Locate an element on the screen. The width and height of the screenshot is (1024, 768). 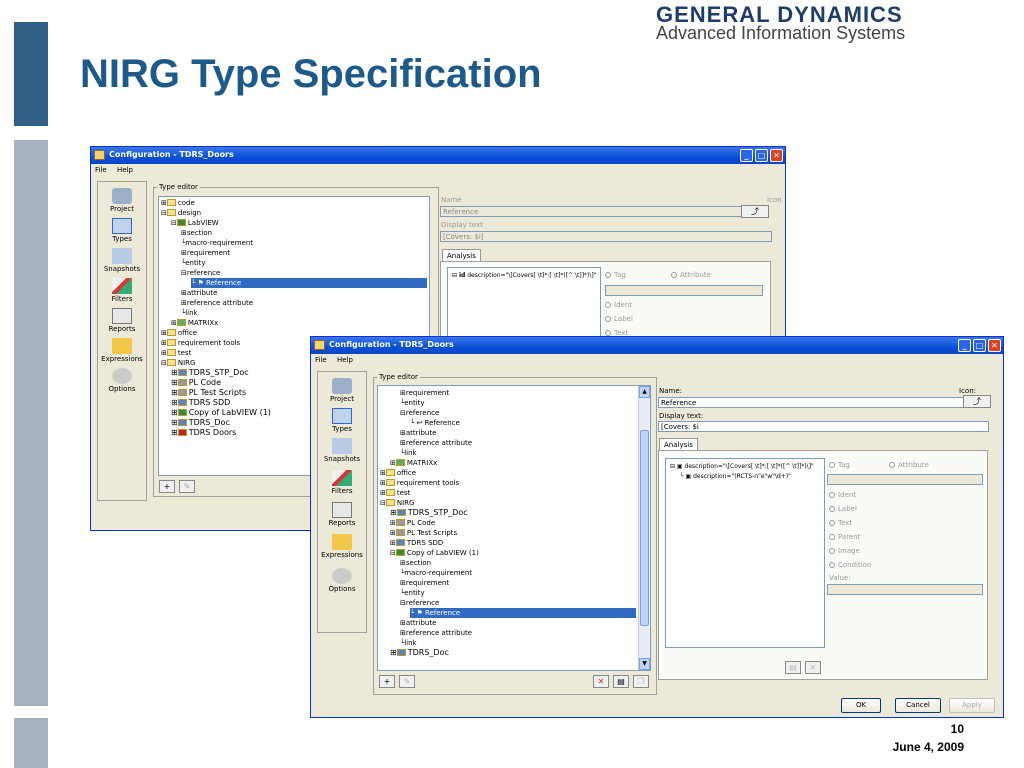
back-name-field: Reference is located at coordinates (603, 211).